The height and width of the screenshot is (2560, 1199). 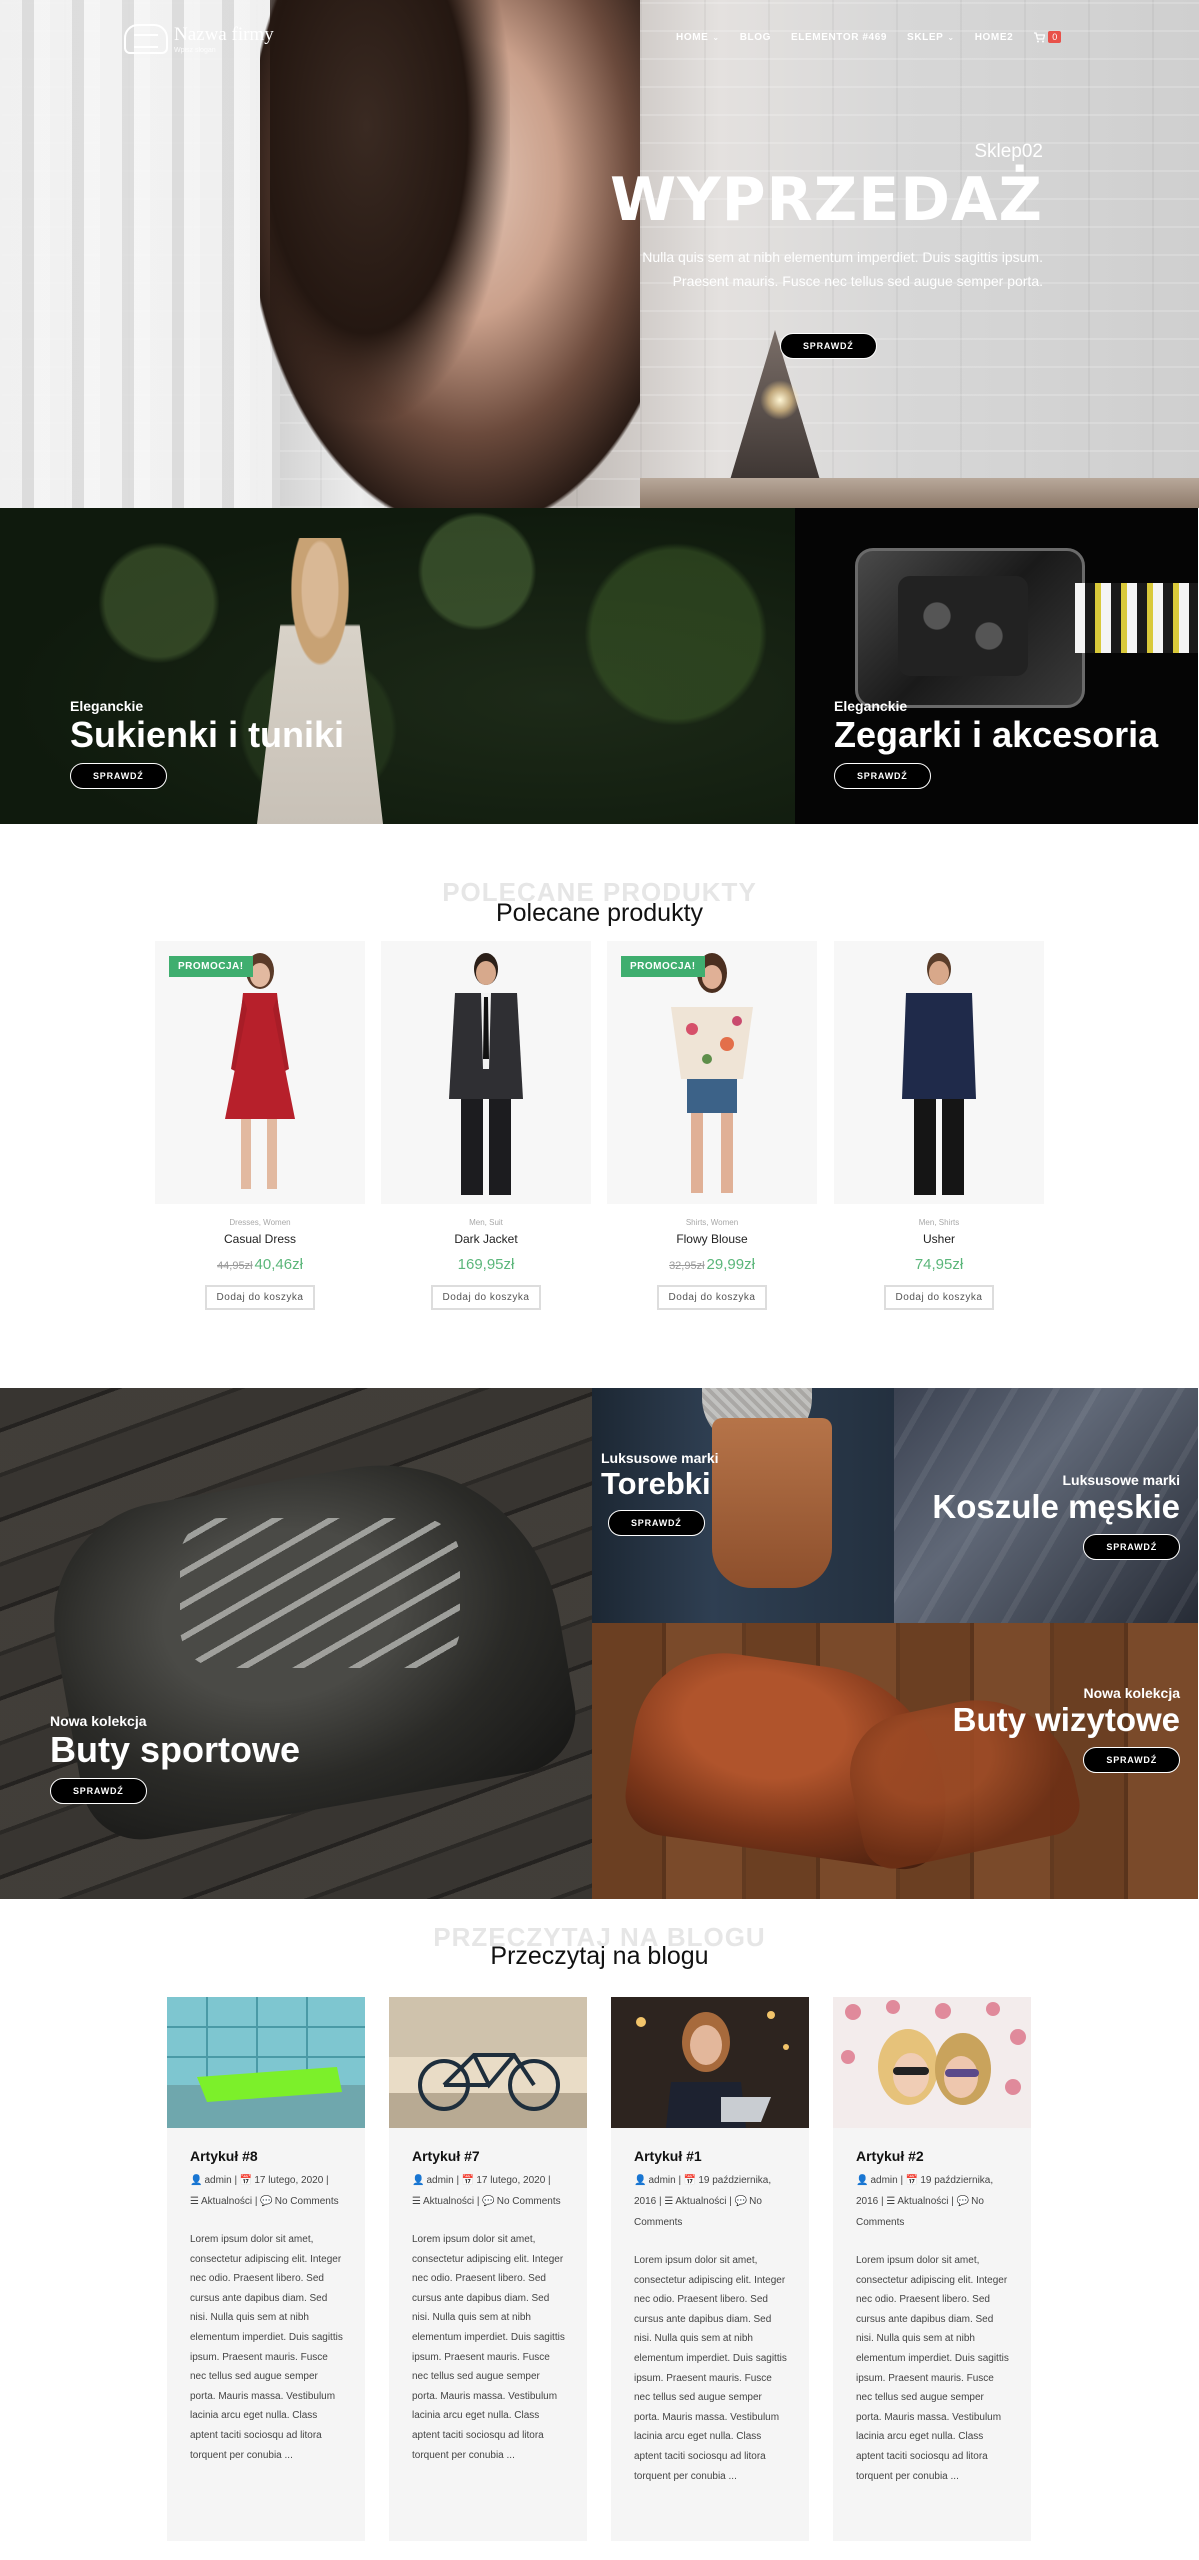 I want to click on comment-icon: 💬, so click(x=741, y=2201).